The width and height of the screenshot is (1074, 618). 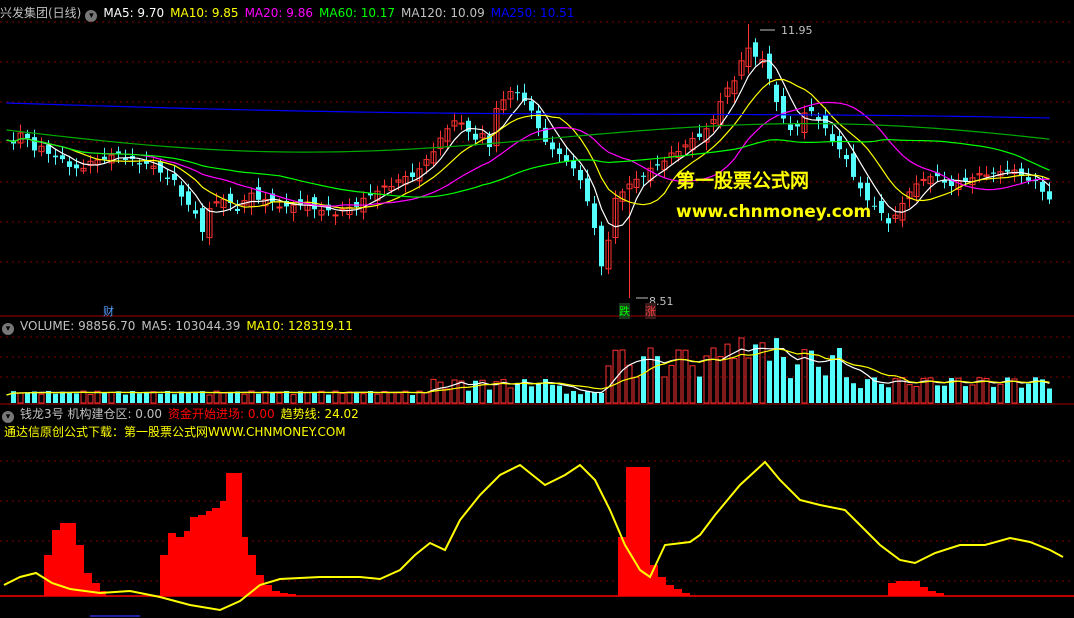 I want to click on ma120-line, so click(x=528, y=138).